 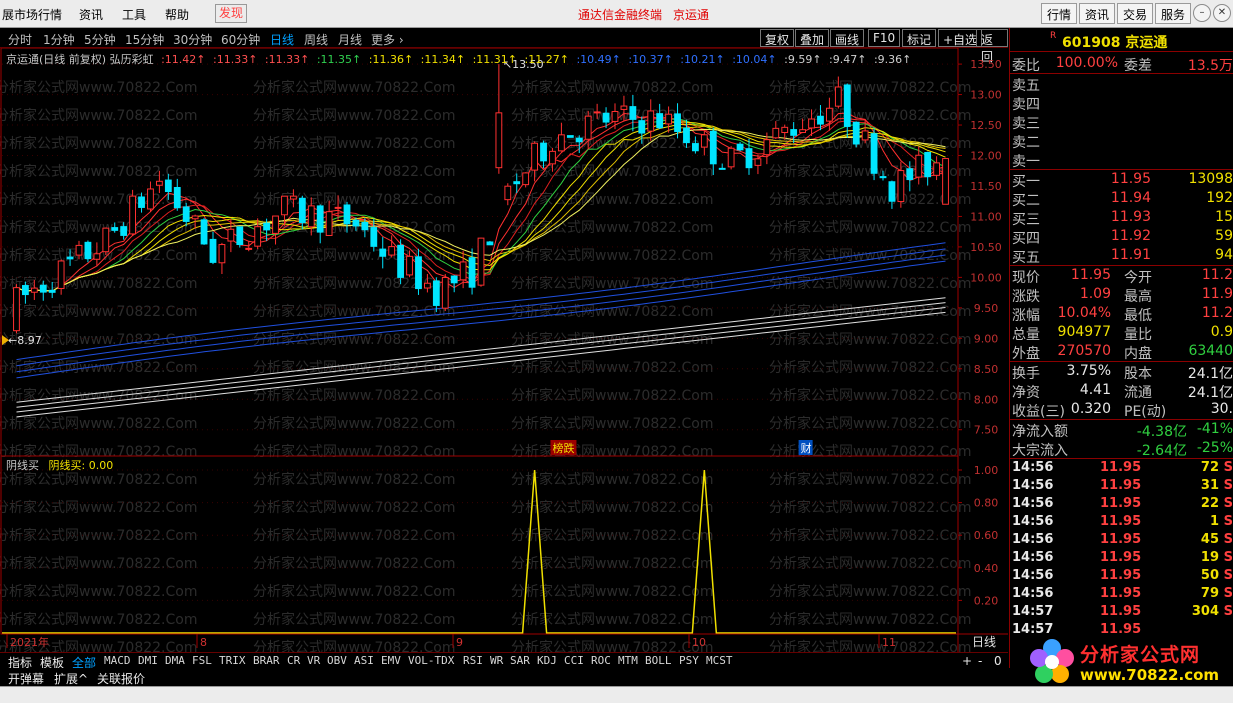 What do you see at coordinates (316, 39) in the screenshot?
I see `period-tab: 周线` at bounding box center [316, 39].